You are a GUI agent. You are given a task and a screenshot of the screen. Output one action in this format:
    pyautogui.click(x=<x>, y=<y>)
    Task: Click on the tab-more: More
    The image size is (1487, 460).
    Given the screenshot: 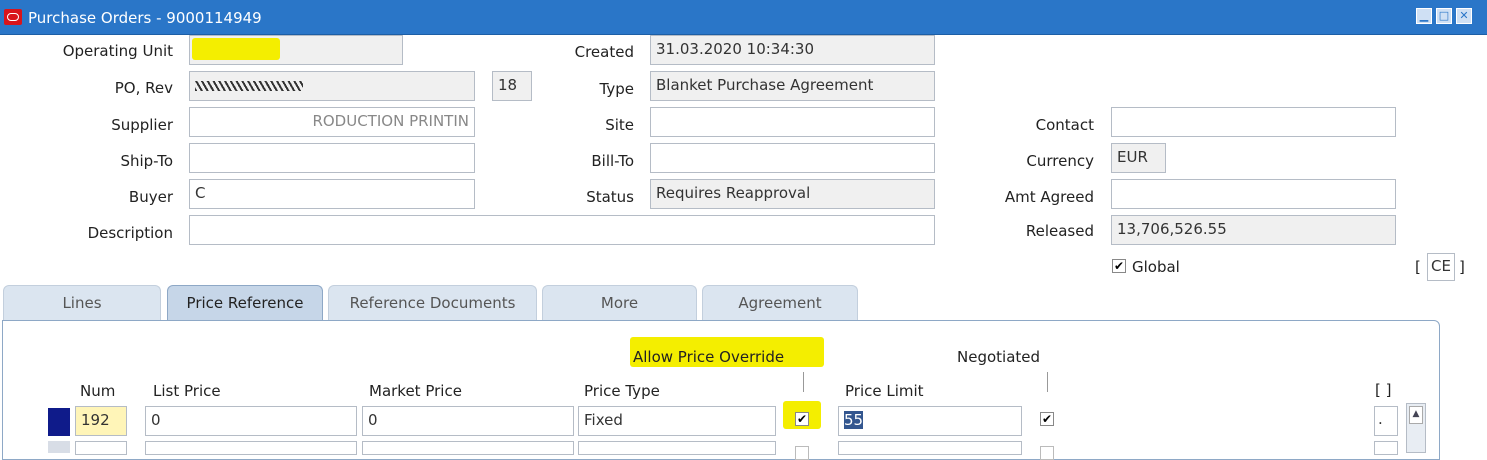 What is the action you would take?
    pyautogui.click(x=619, y=302)
    